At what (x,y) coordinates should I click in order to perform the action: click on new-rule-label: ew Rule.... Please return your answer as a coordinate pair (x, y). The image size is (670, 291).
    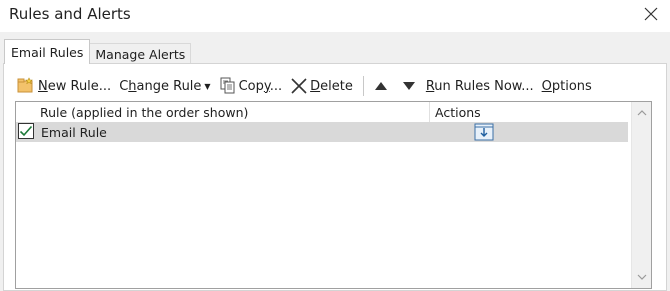
    Looking at the image, I should click on (79, 86).